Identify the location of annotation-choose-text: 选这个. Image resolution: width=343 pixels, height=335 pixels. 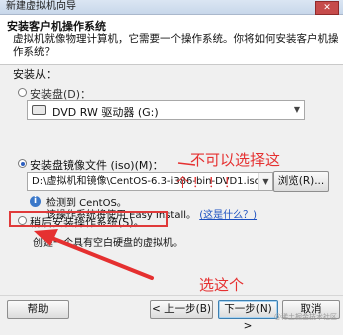
(222, 285).